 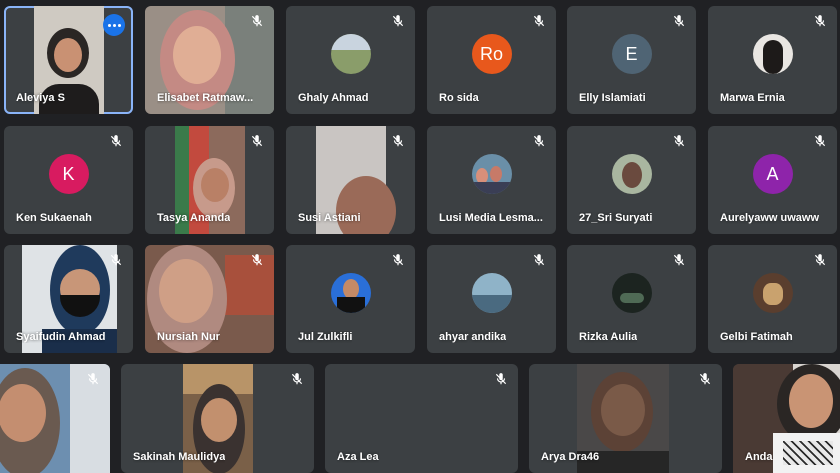 What do you see at coordinates (770, 218) in the screenshot?
I see `participant-name: Aurelyaww uwaww` at bounding box center [770, 218].